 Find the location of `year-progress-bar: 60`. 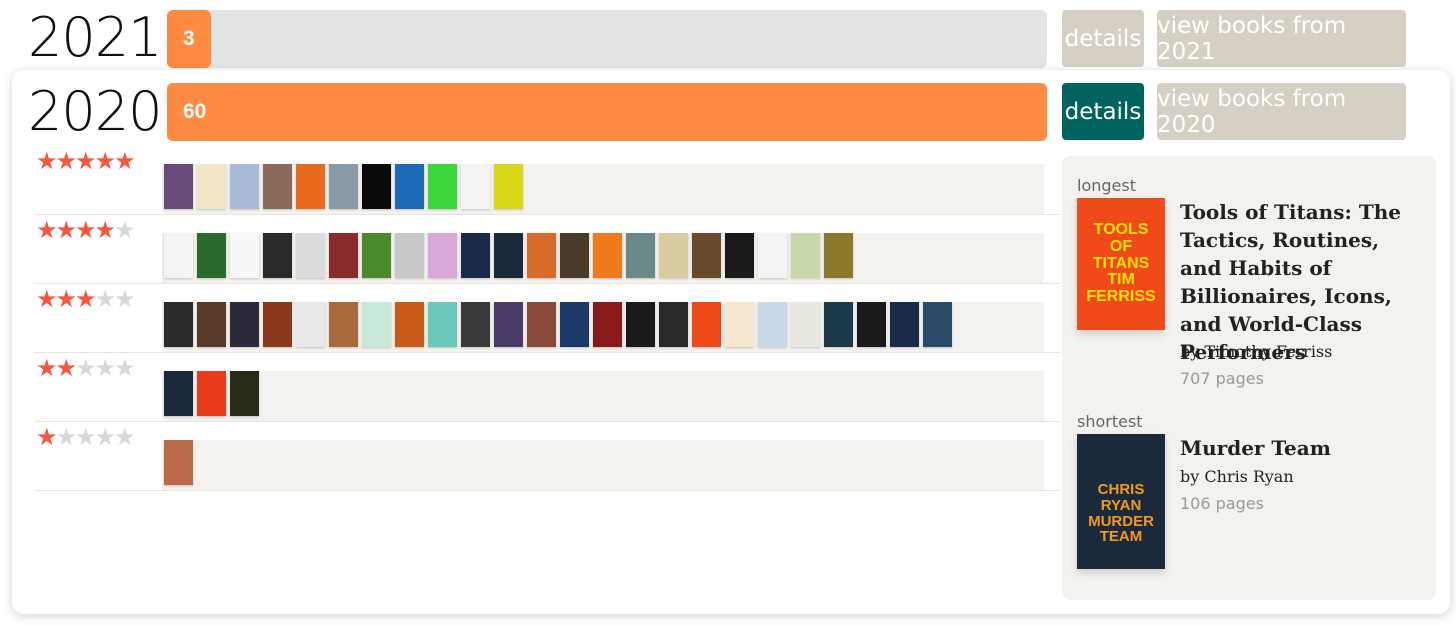

year-progress-bar: 60 is located at coordinates (607, 112).